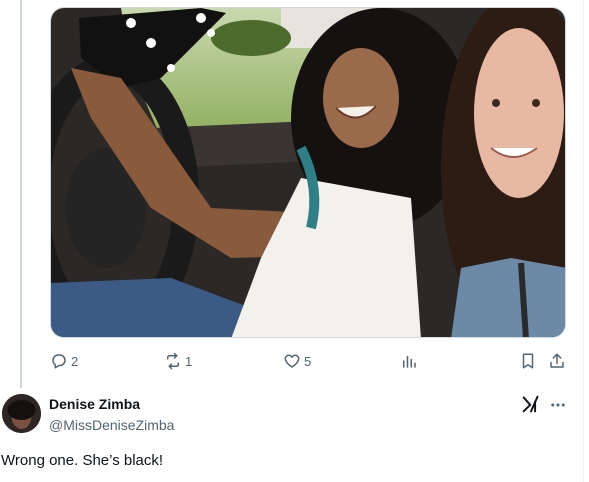 Image resolution: width=589 pixels, height=482 pixels. Describe the element at coordinates (558, 405) in the screenshot. I see `more-icon` at that location.